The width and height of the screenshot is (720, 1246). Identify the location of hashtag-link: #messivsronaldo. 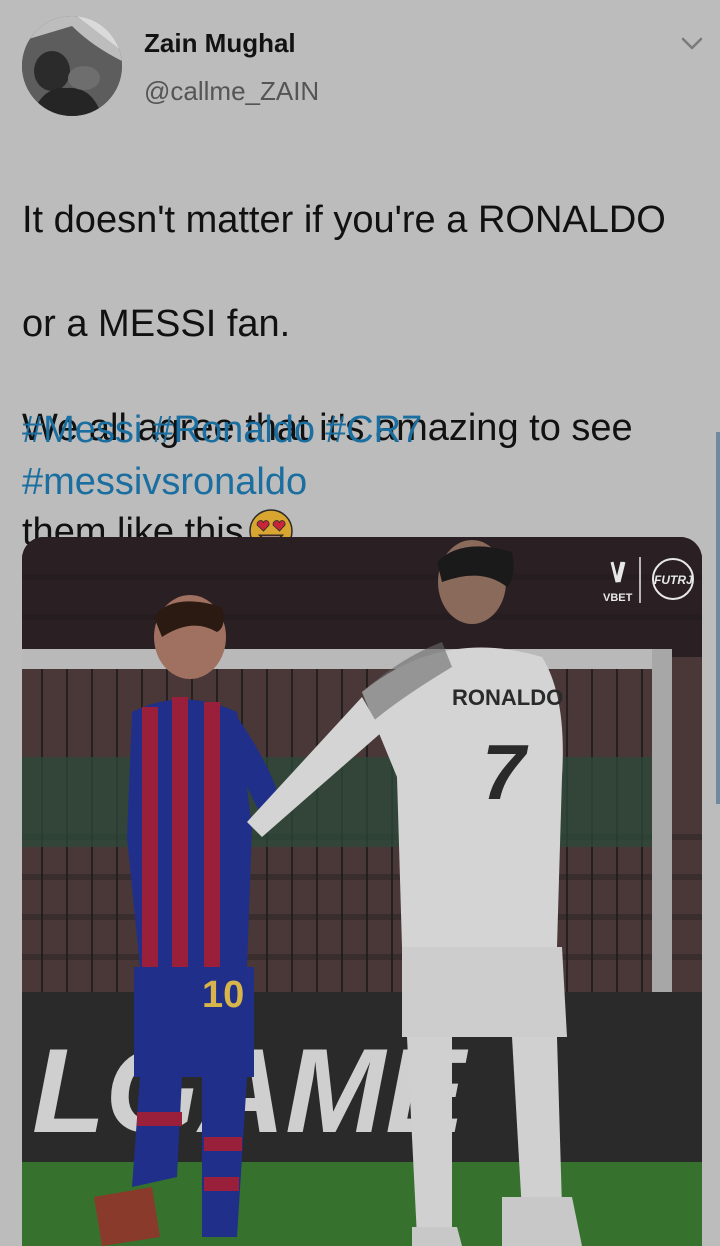
(164, 482).